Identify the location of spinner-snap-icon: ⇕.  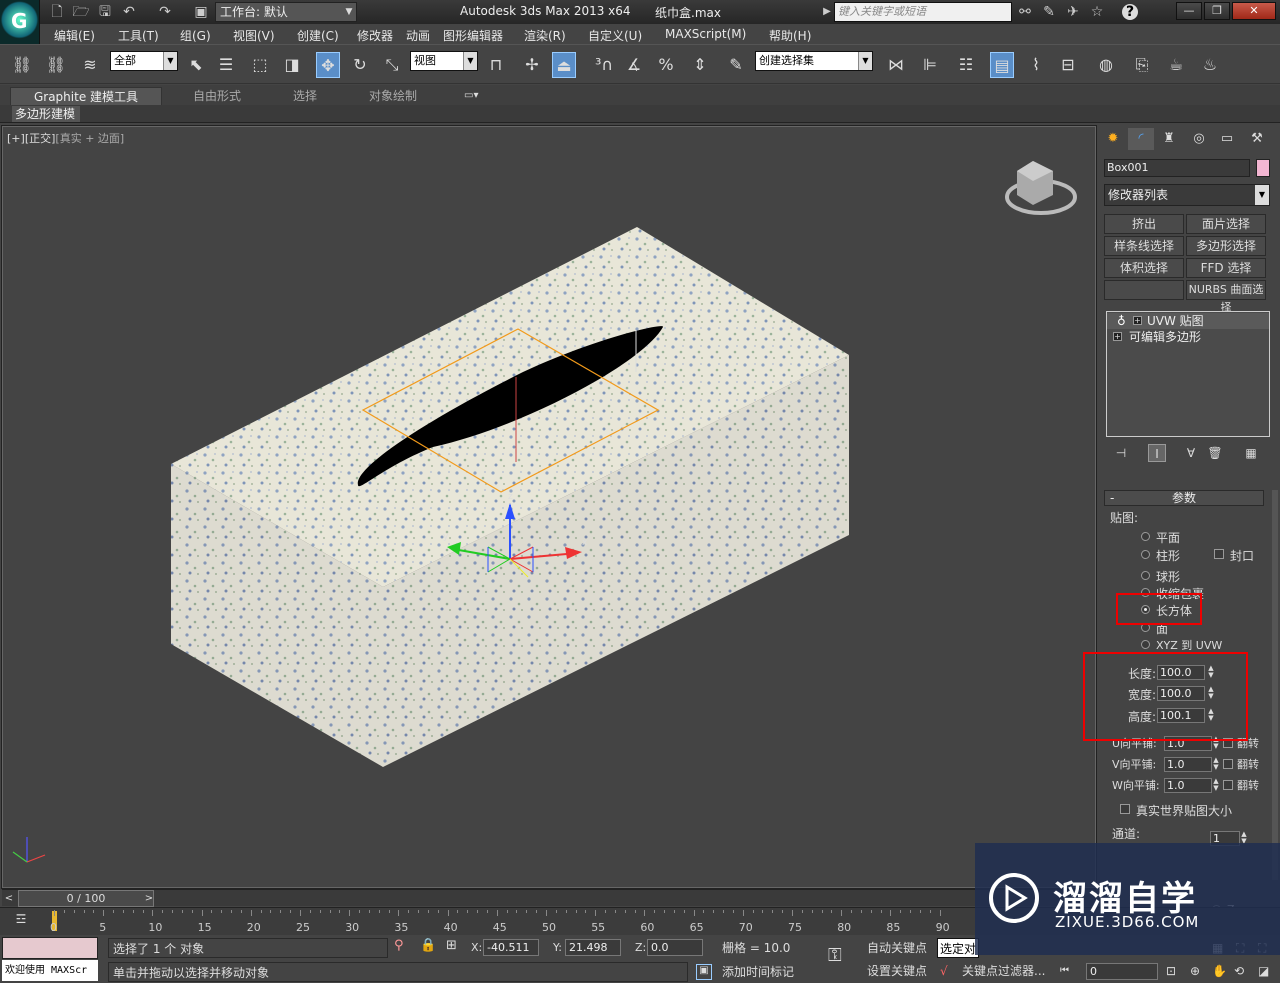
(700, 65).